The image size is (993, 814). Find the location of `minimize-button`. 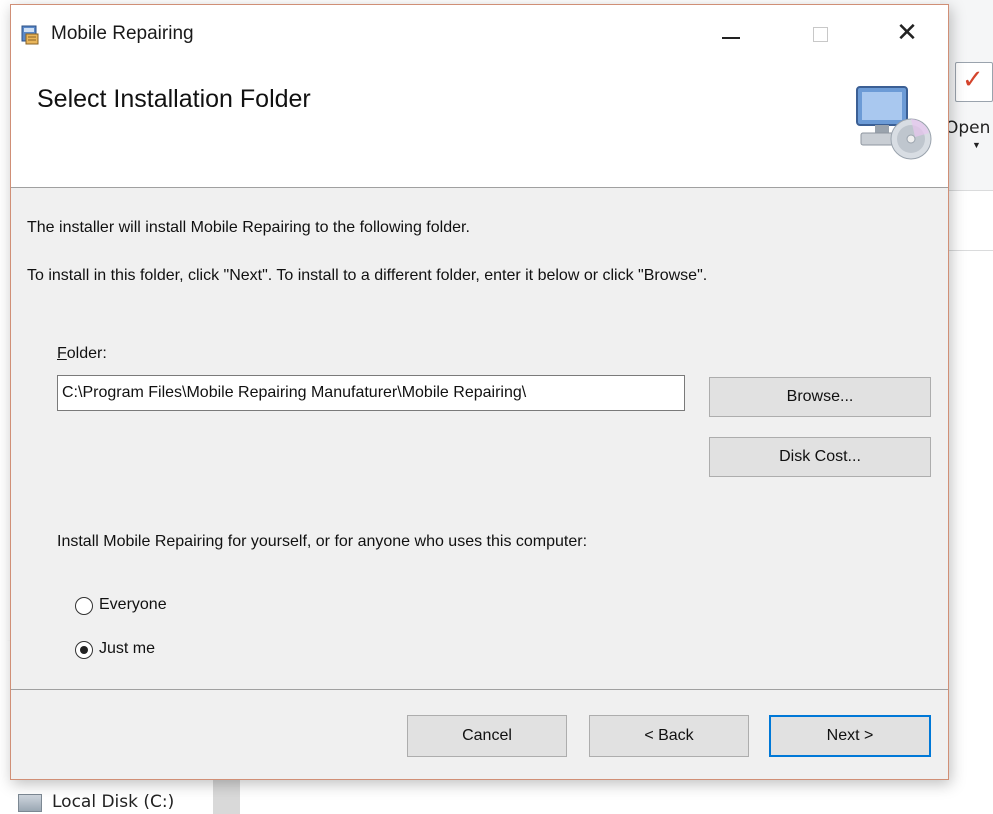

minimize-button is located at coordinates (729, 33).